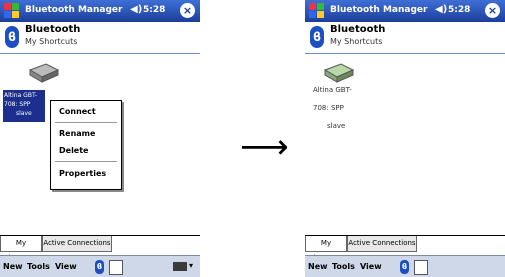 This screenshot has height=277, width=505. I want to click on context-menu: Connect Rename Delete Properties, so click(86, 145).